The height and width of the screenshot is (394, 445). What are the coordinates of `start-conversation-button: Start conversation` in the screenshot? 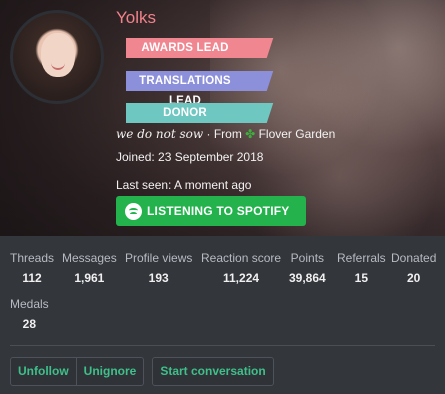 It's located at (213, 371).